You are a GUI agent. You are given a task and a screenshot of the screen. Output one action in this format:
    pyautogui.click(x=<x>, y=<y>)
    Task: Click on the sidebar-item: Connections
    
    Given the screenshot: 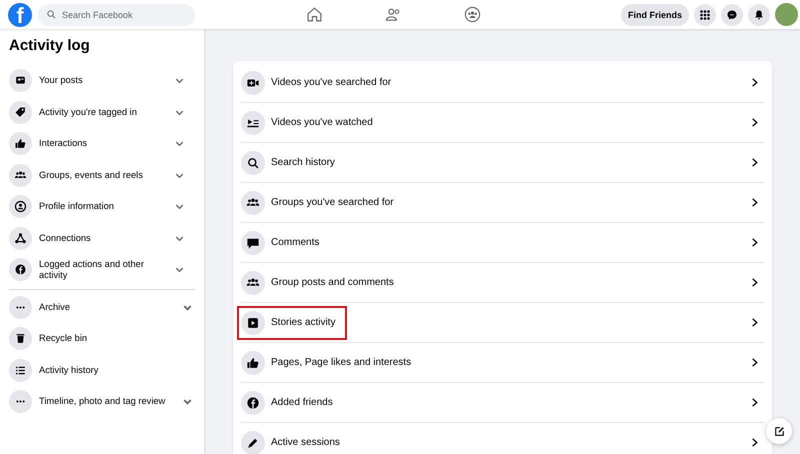 What is the action you would take?
    pyautogui.click(x=102, y=238)
    